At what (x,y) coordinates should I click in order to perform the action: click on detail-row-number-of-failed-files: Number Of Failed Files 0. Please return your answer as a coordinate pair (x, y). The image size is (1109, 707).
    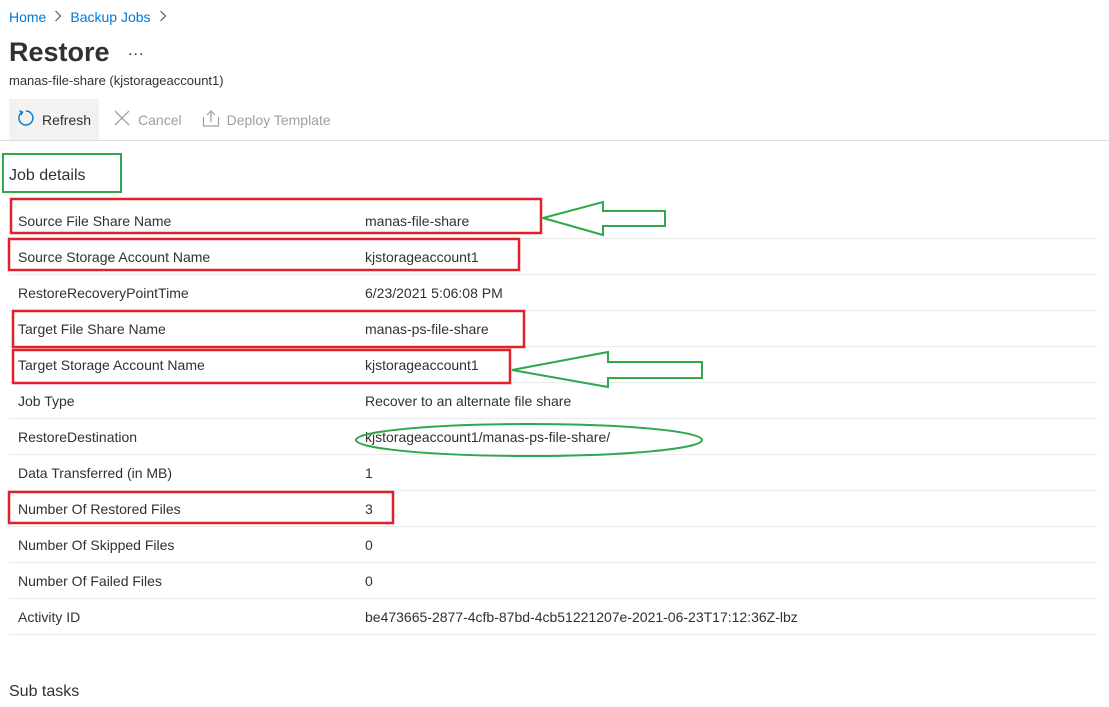
    Looking at the image, I should click on (553, 581).